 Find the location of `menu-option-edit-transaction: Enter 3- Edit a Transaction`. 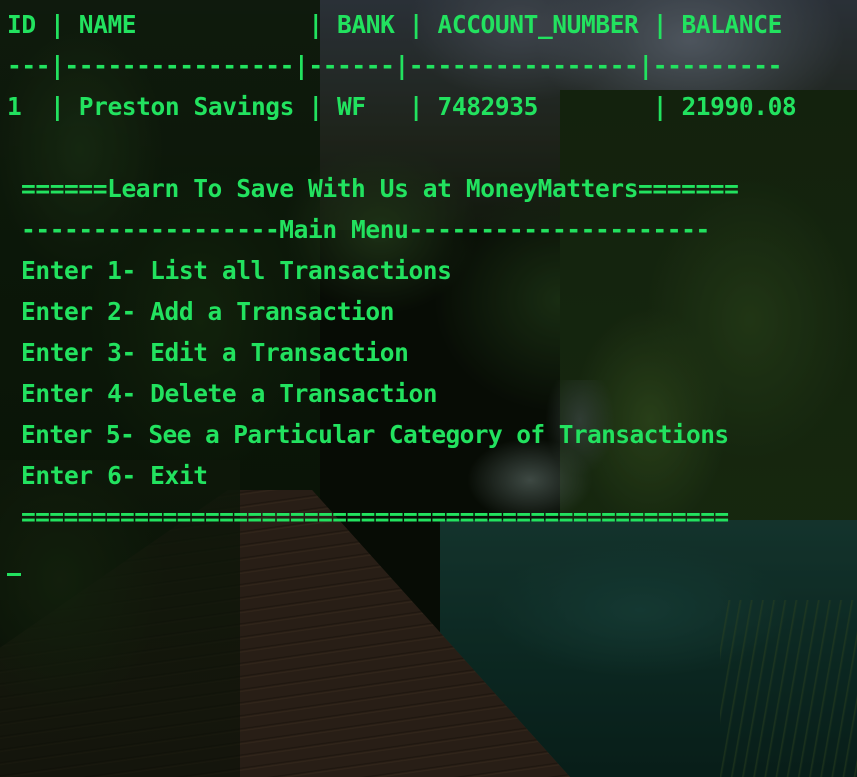

menu-option-edit-transaction: Enter 3- Edit a Transaction is located at coordinates (215, 352).